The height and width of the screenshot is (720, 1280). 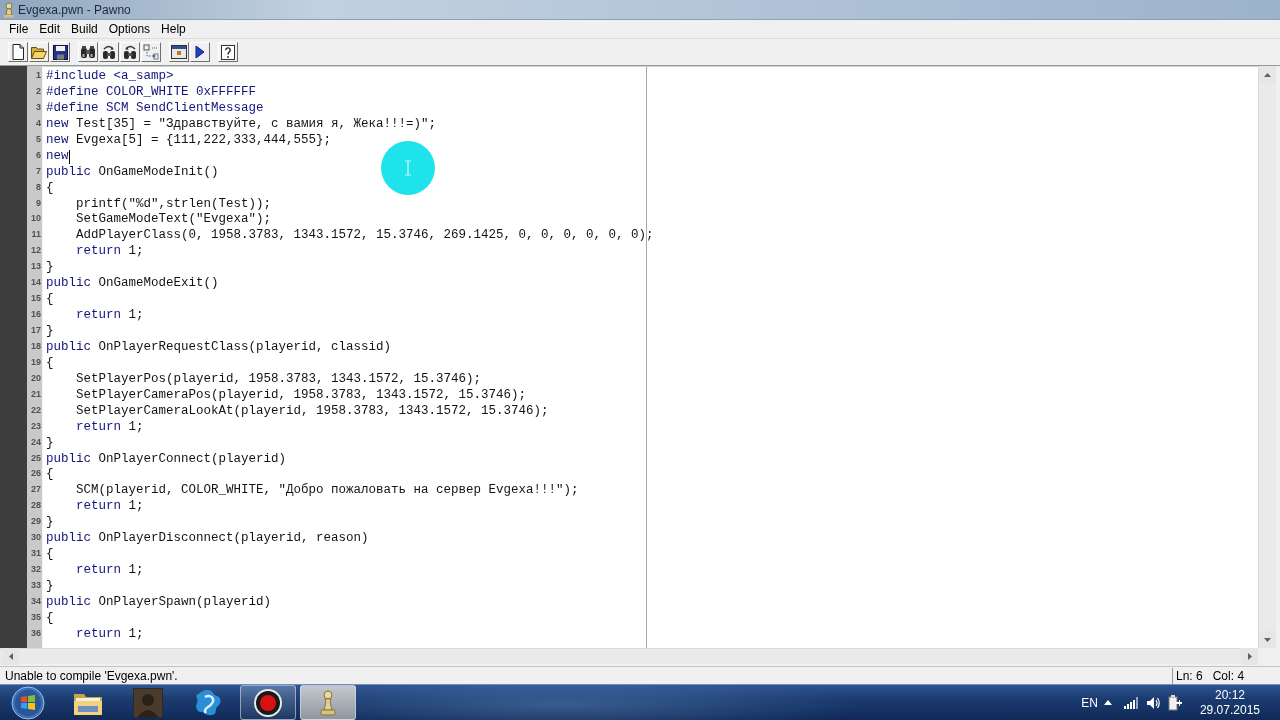 I want to click on menu-item: Help, so click(x=173, y=29).